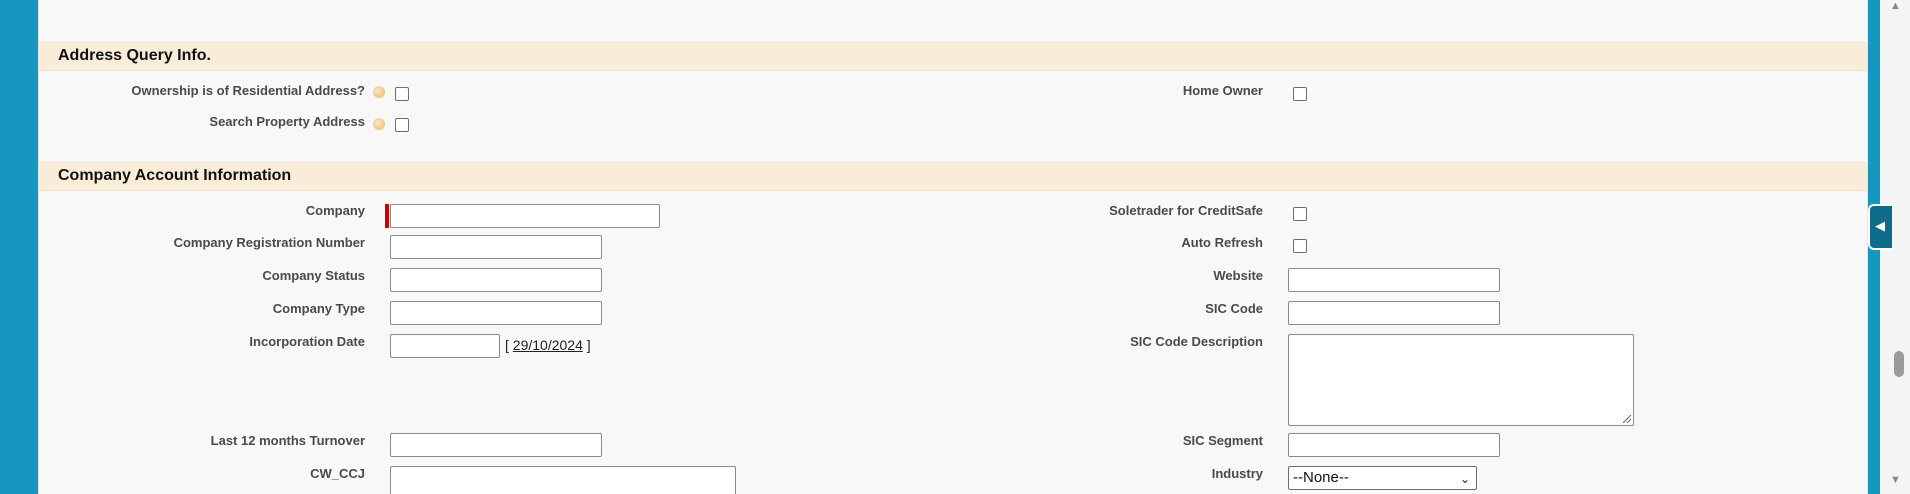  What do you see at coordinates (313, 275) in the screenshot?
I see `company-status-label: Company Status` at bounding box center [313, 275].